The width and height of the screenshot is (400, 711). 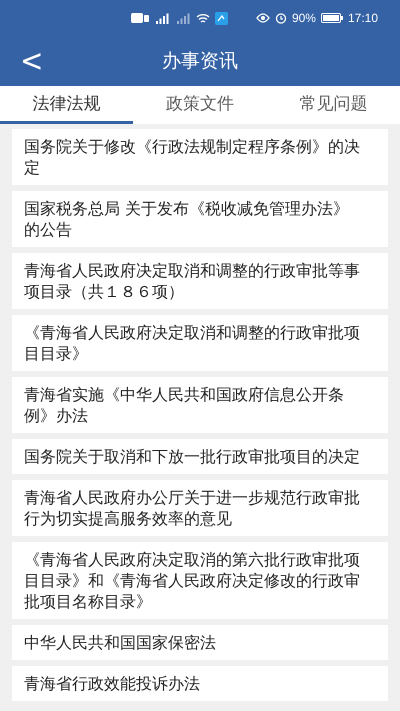 I want to click on article-item: 青海省实施《中华人民共和国政府信息公开条例》办法, so click(x=200, y=405).